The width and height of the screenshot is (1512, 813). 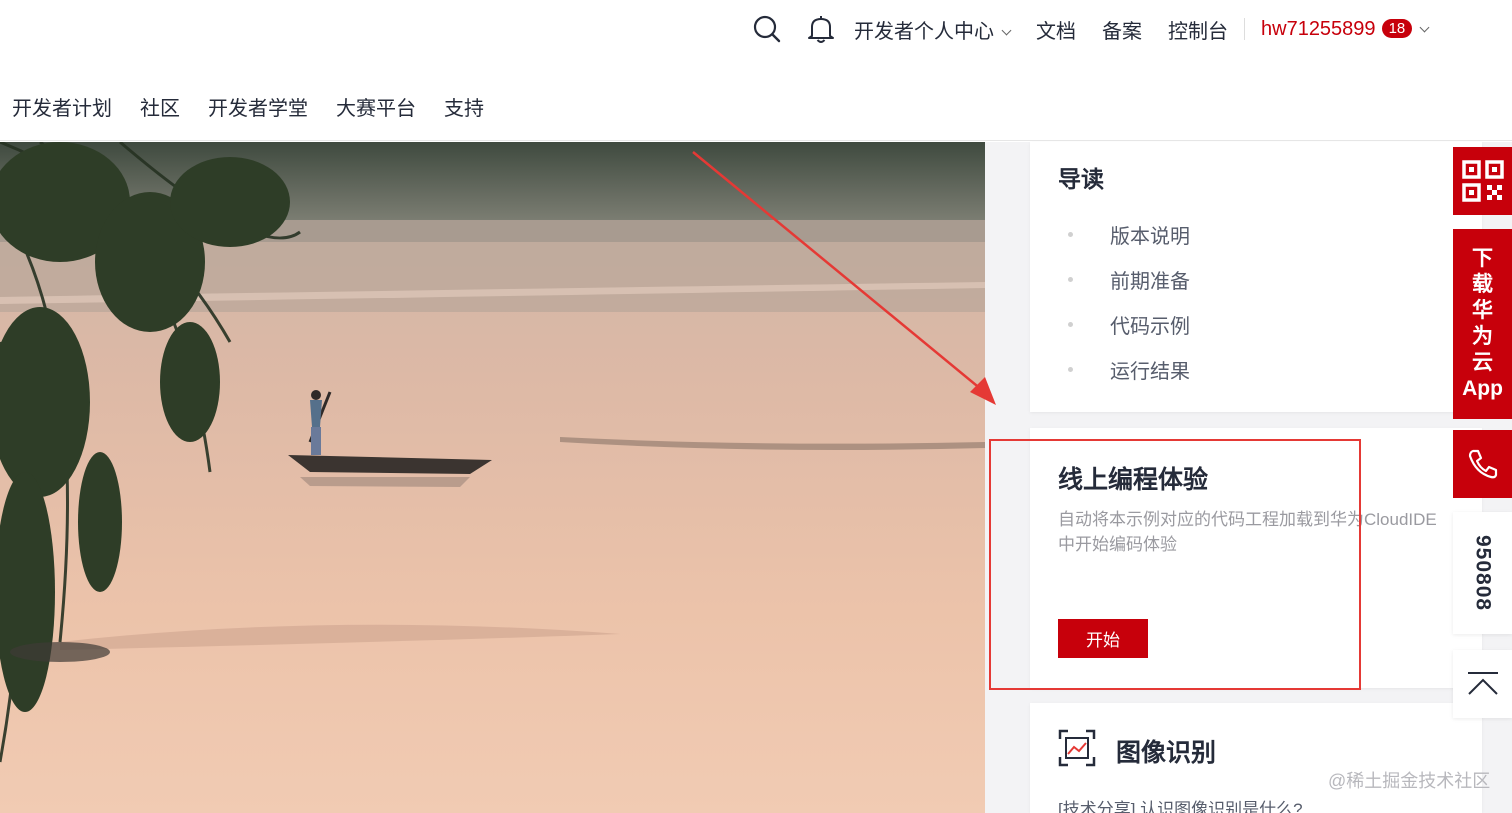 I want to click on divider, so click(x=1244, y=29).